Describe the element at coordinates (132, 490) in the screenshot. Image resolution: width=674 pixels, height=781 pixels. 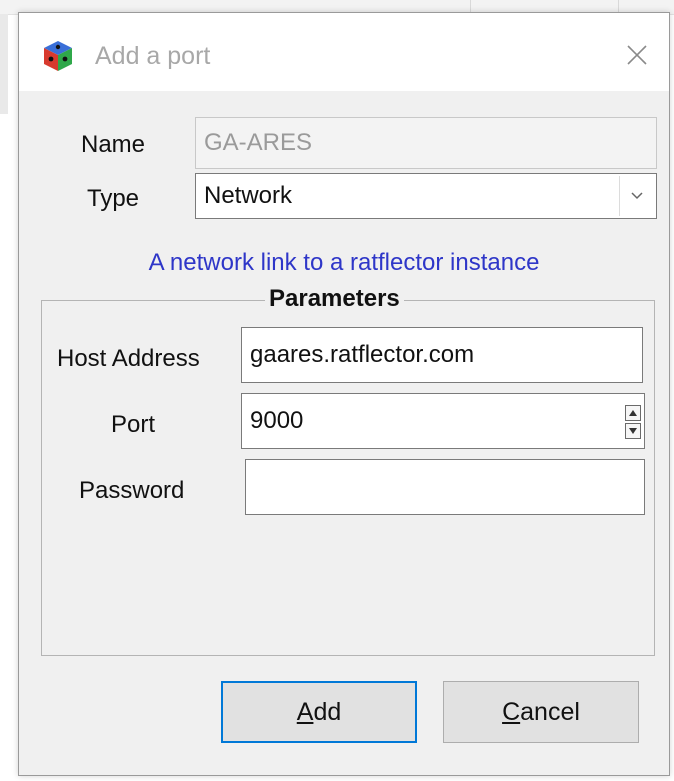
I see `password-label: Password` at that location.